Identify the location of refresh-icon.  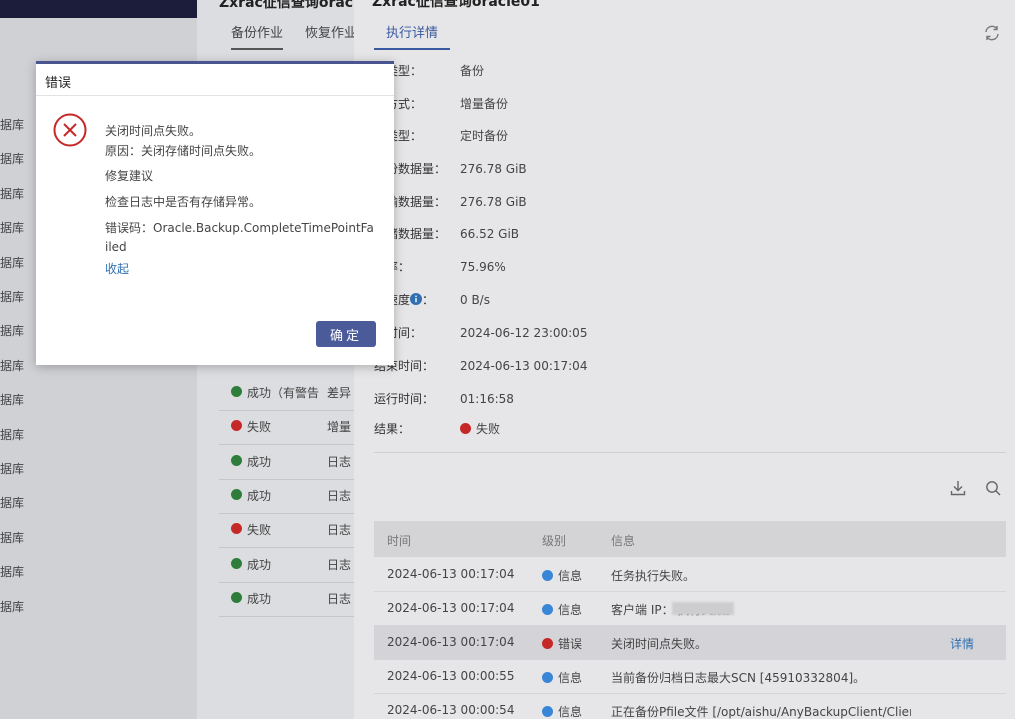
(992, 33).